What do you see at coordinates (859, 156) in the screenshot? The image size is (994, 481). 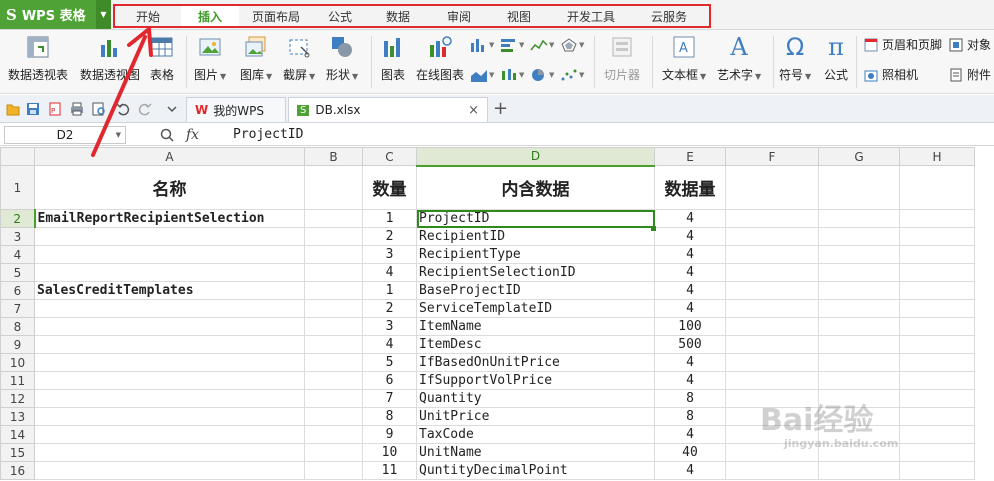 I see `column-header-g: G` at bounding box center [859, 156].